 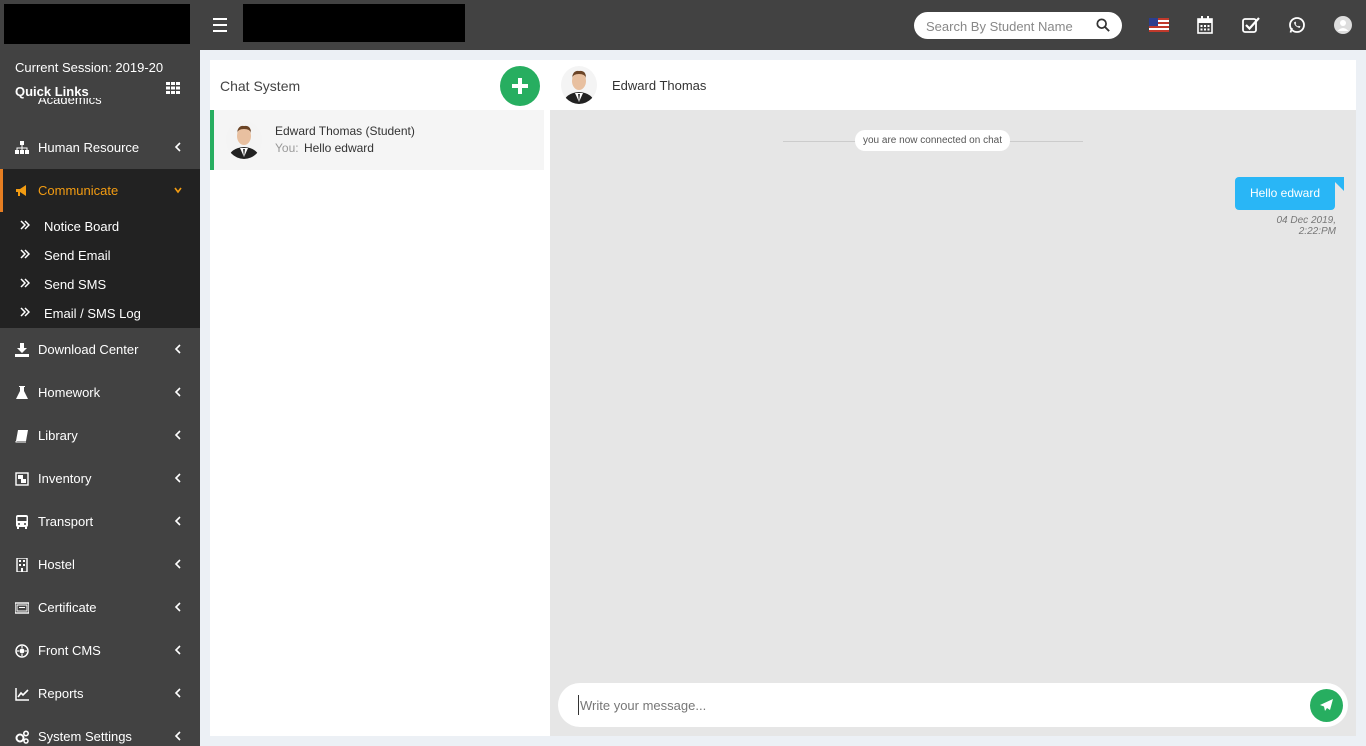 What do you see at coordinates (100, 564) in the screenshot?
I see `sidebar-item-hostel: Hostel` at bounding box center [100, 564].